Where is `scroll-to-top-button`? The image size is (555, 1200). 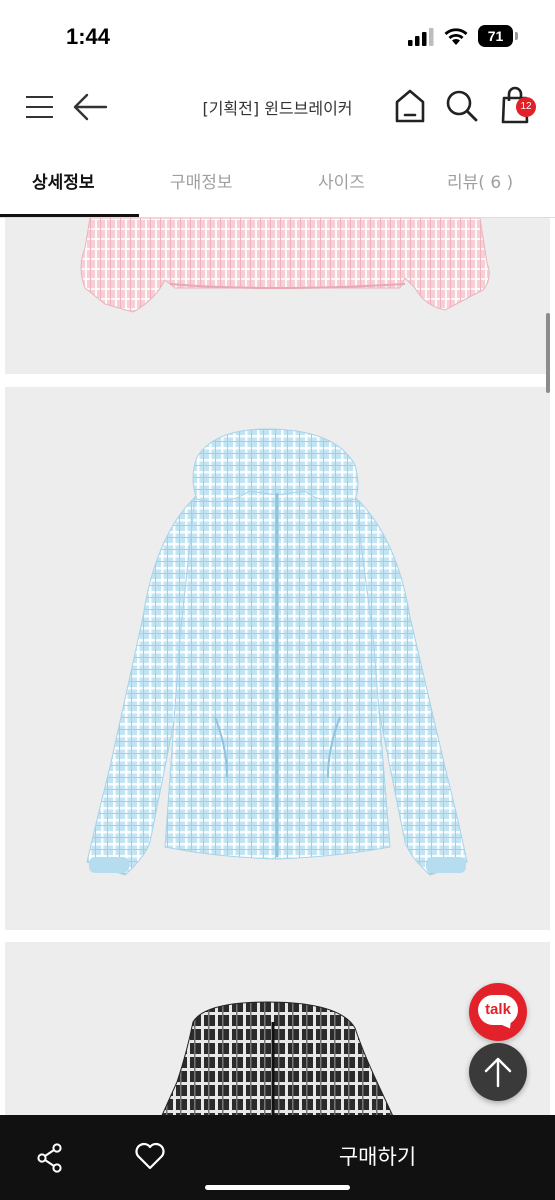 scroll-to-top-button is located at coordinates (498, 1072).